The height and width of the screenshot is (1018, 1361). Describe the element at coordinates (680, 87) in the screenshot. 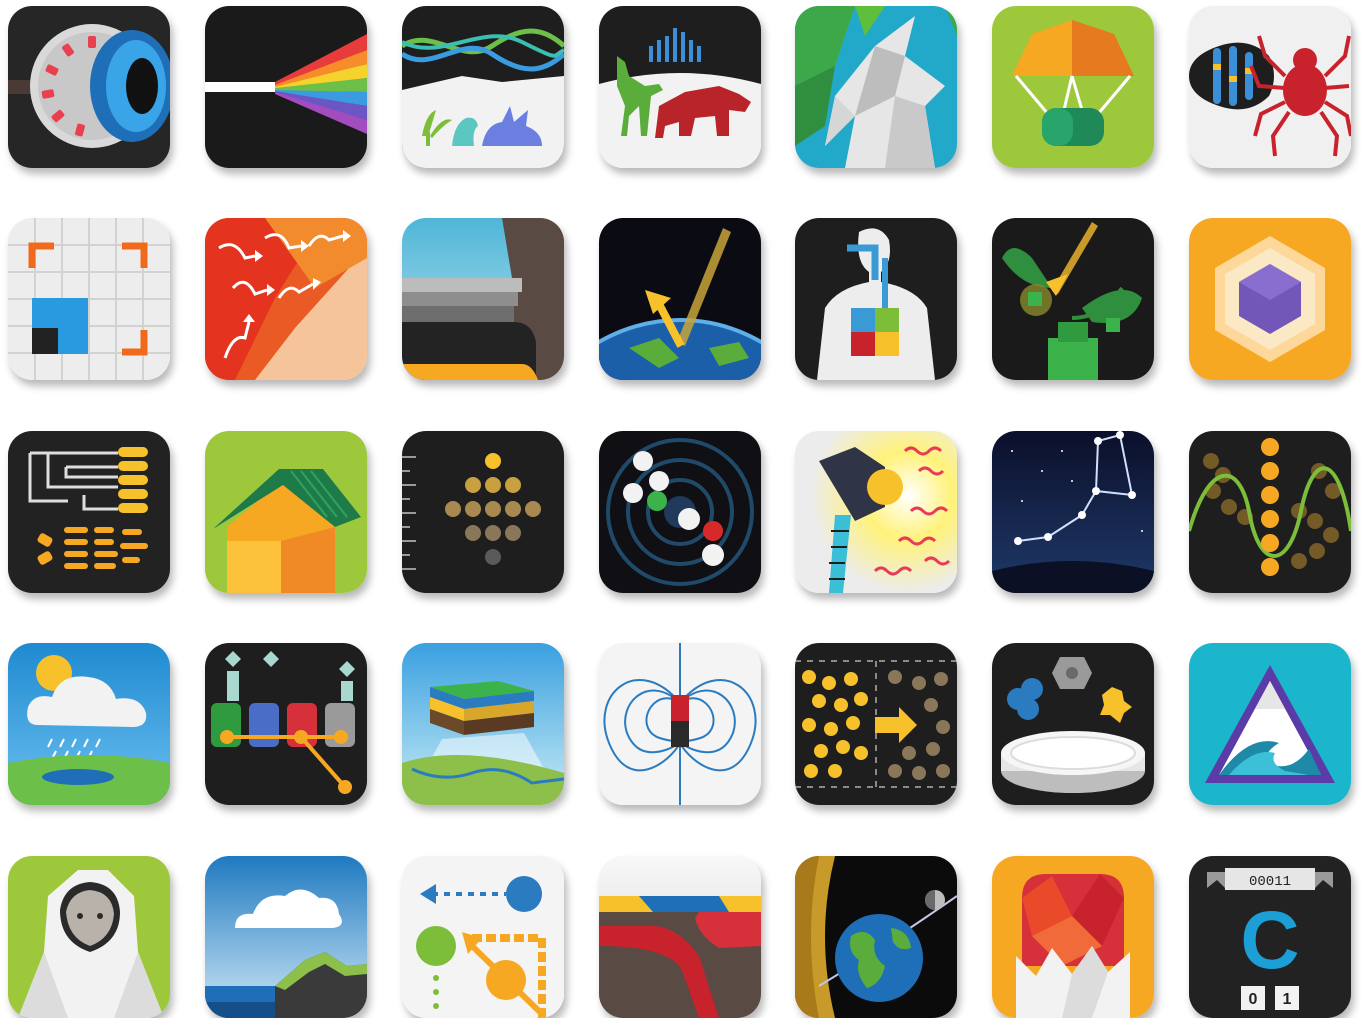

I see `fossil-record-icon` at that location.